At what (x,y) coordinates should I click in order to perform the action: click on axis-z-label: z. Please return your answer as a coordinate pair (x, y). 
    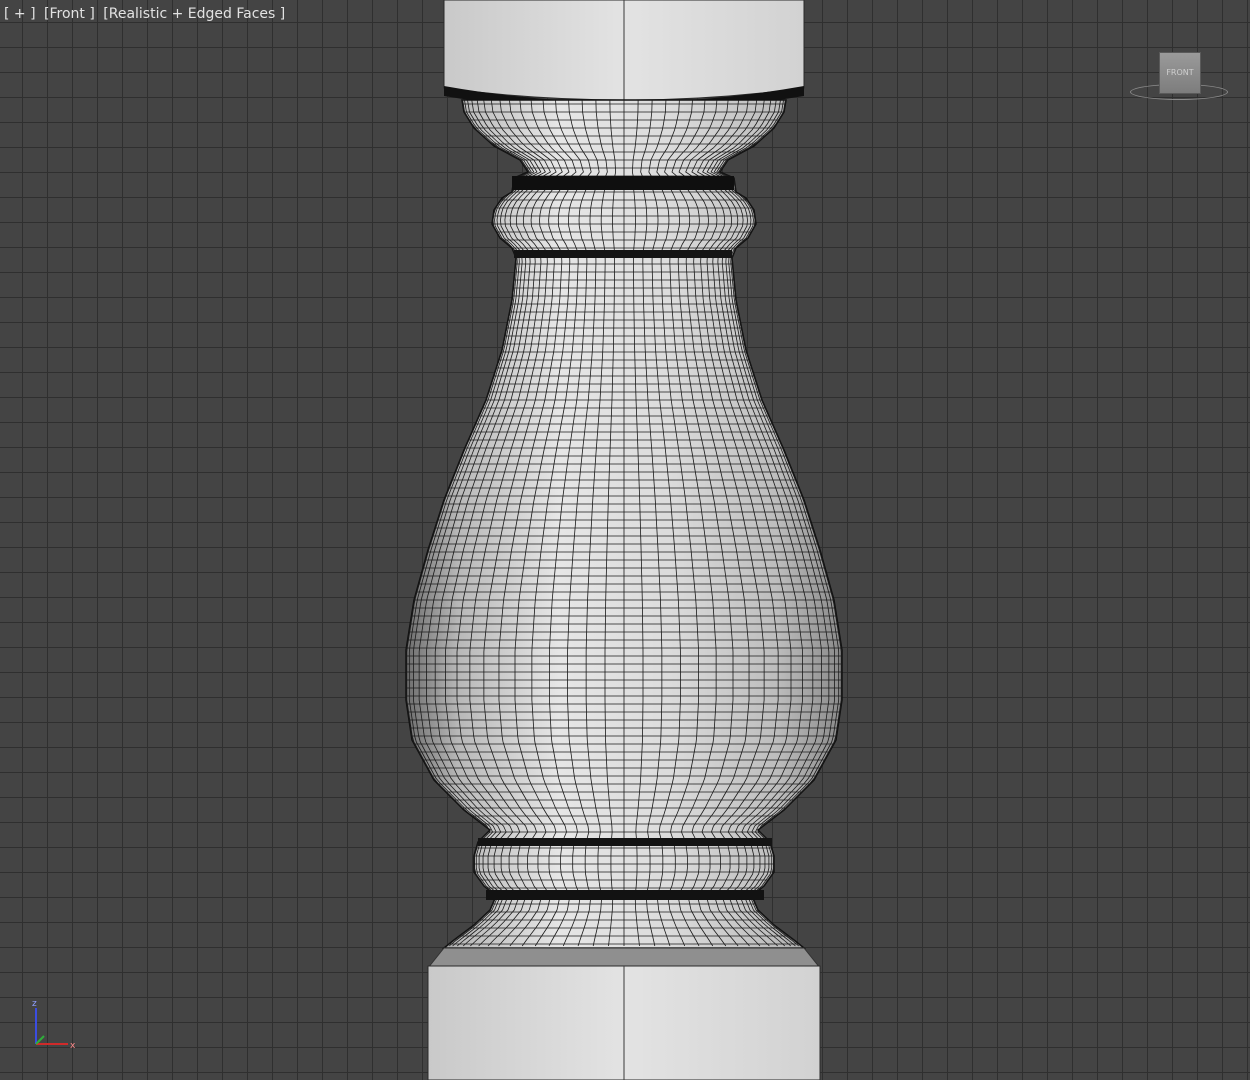
    Looking at the image, I should click on (34, 1004).